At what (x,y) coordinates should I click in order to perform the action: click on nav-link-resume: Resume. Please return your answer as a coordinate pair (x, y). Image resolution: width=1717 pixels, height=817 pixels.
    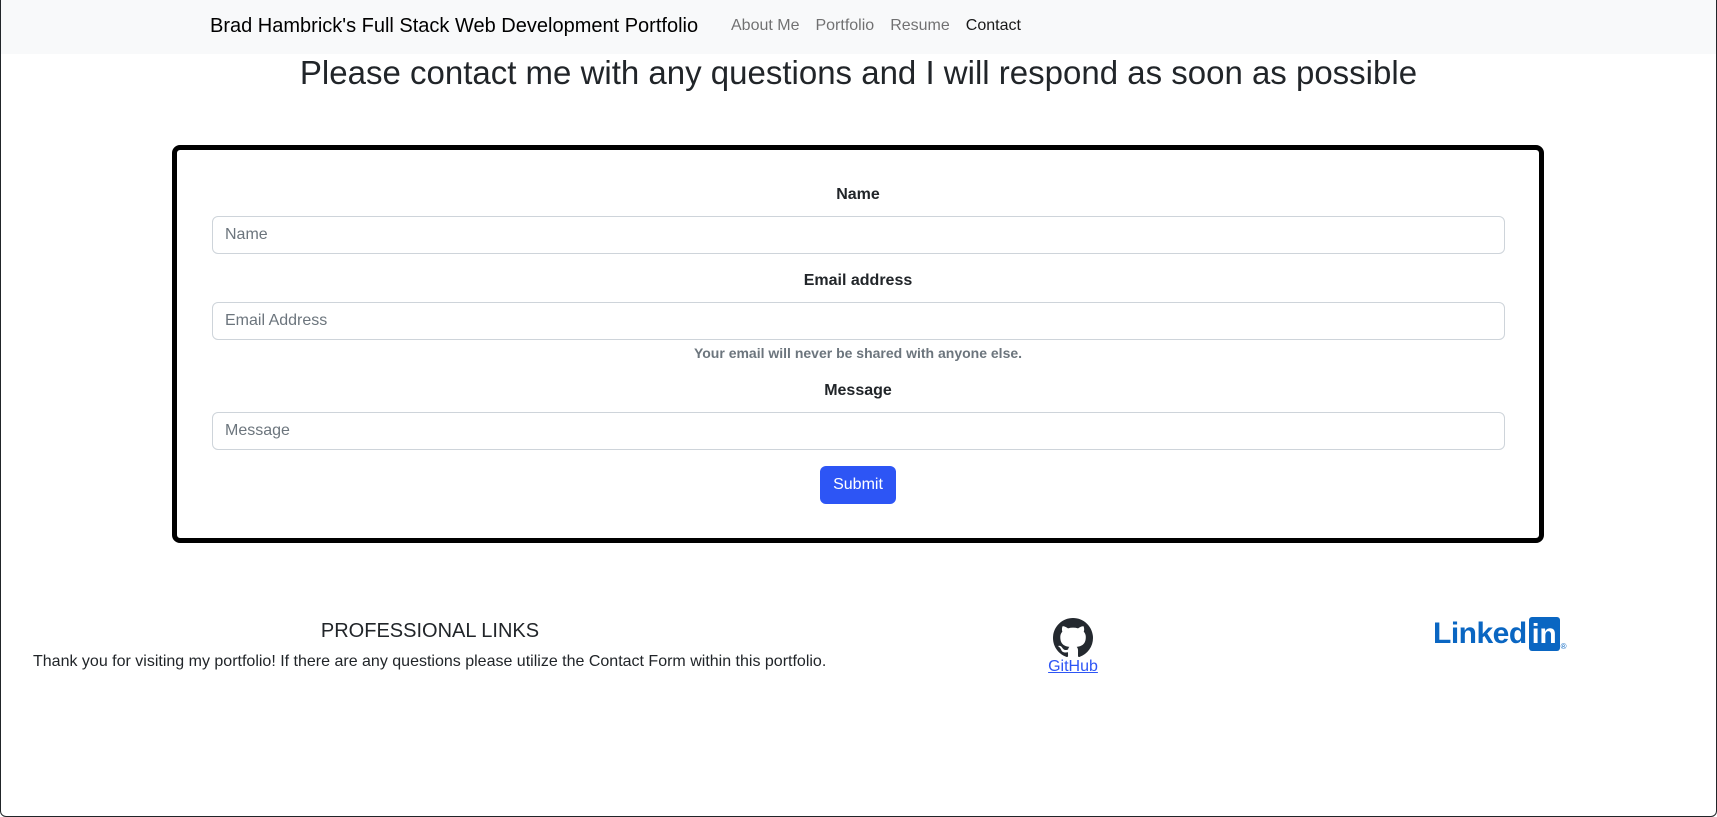
    Looking at the image, I should click on (920, 26).